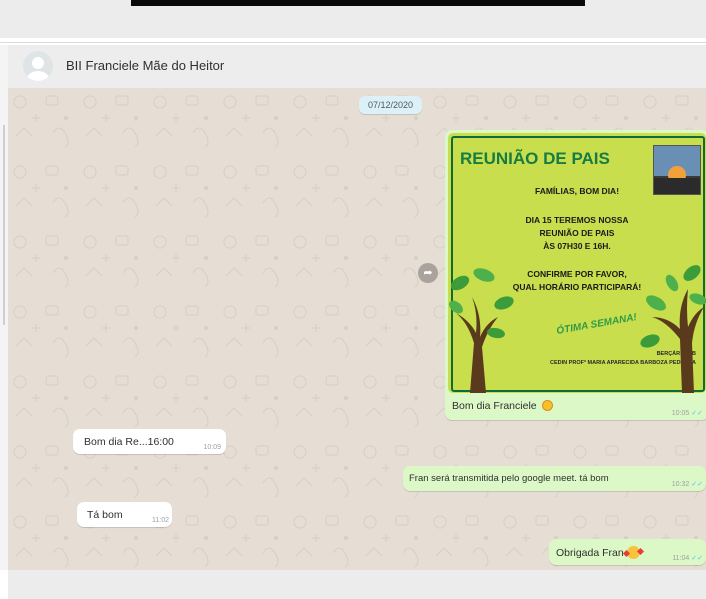 Image resolution: width=706 pixels, height=599 pixels. Describe the element at coordinates (145, 65) in the screenshot. I see `contact-name: BII Franciele Mãe do Heitor` at that location.